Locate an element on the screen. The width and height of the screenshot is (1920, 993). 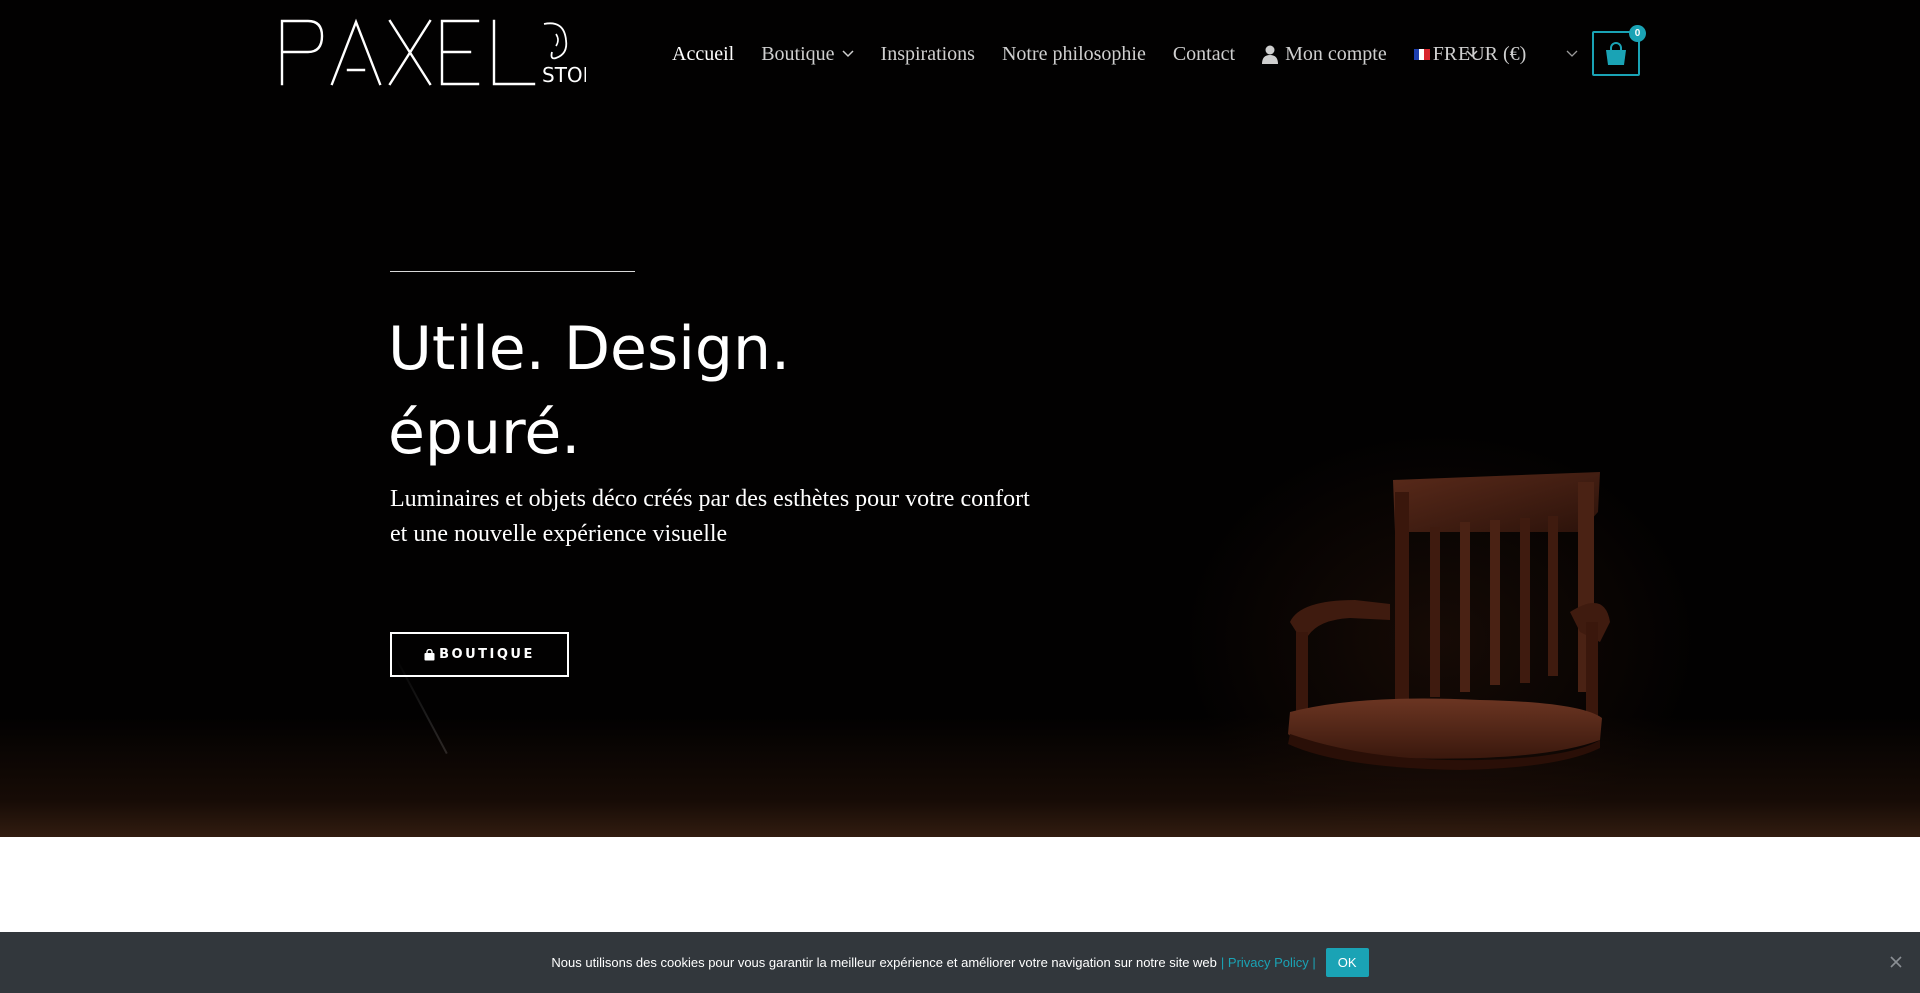
chair-image is located at coordinates (1449, 621).